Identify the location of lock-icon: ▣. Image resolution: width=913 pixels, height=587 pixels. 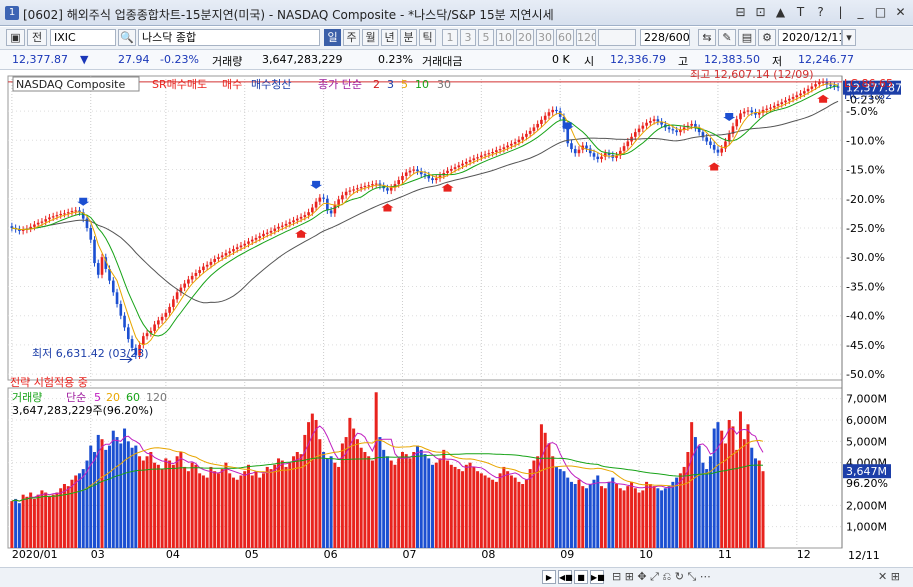
(15, 37).